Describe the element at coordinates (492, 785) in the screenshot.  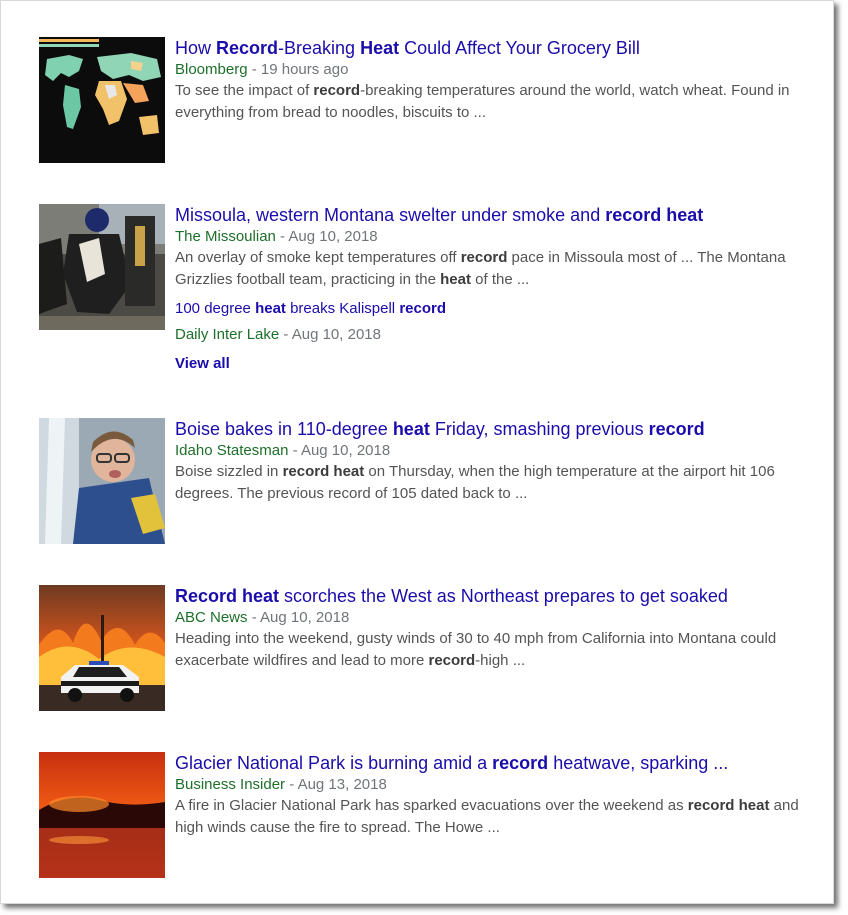
I see `result-meta: Business Insider - Aug 13, 2018` at that location.